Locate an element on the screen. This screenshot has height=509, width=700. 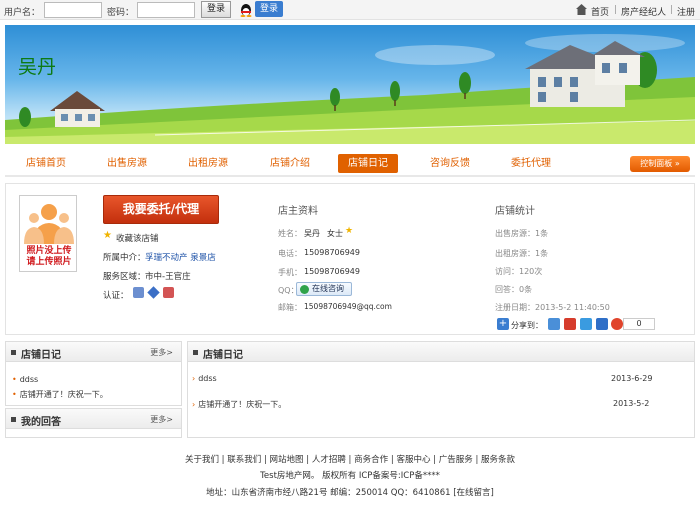
nav-shop-diary: 店铺日记 is located at coordinates (368, 163).